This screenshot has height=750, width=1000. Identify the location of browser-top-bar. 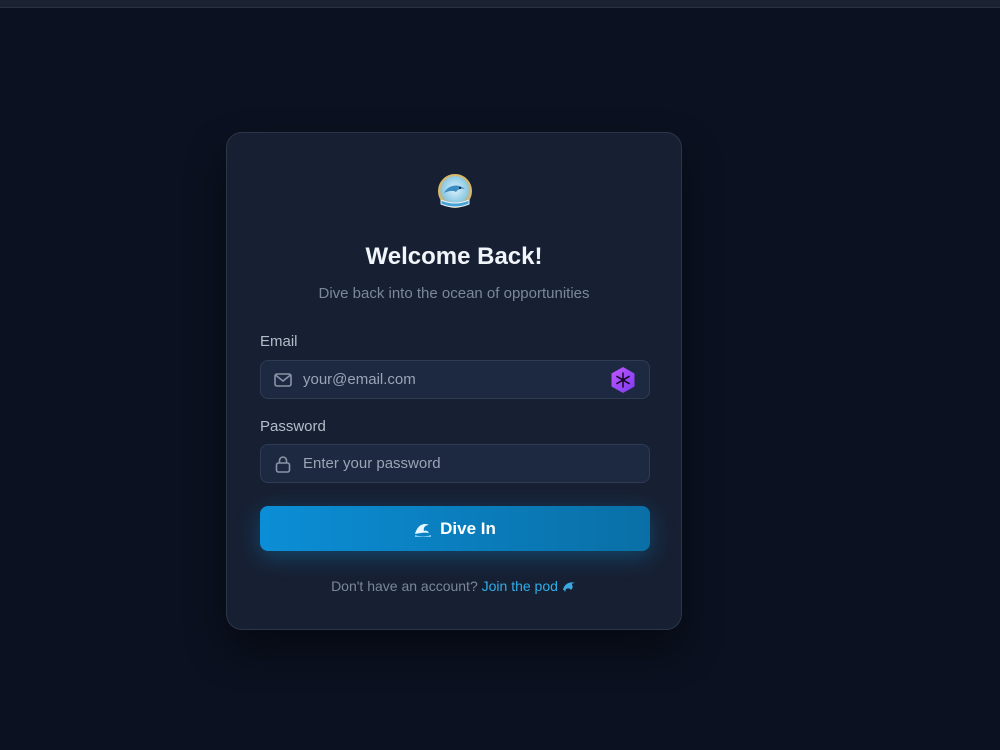
(500, 4).